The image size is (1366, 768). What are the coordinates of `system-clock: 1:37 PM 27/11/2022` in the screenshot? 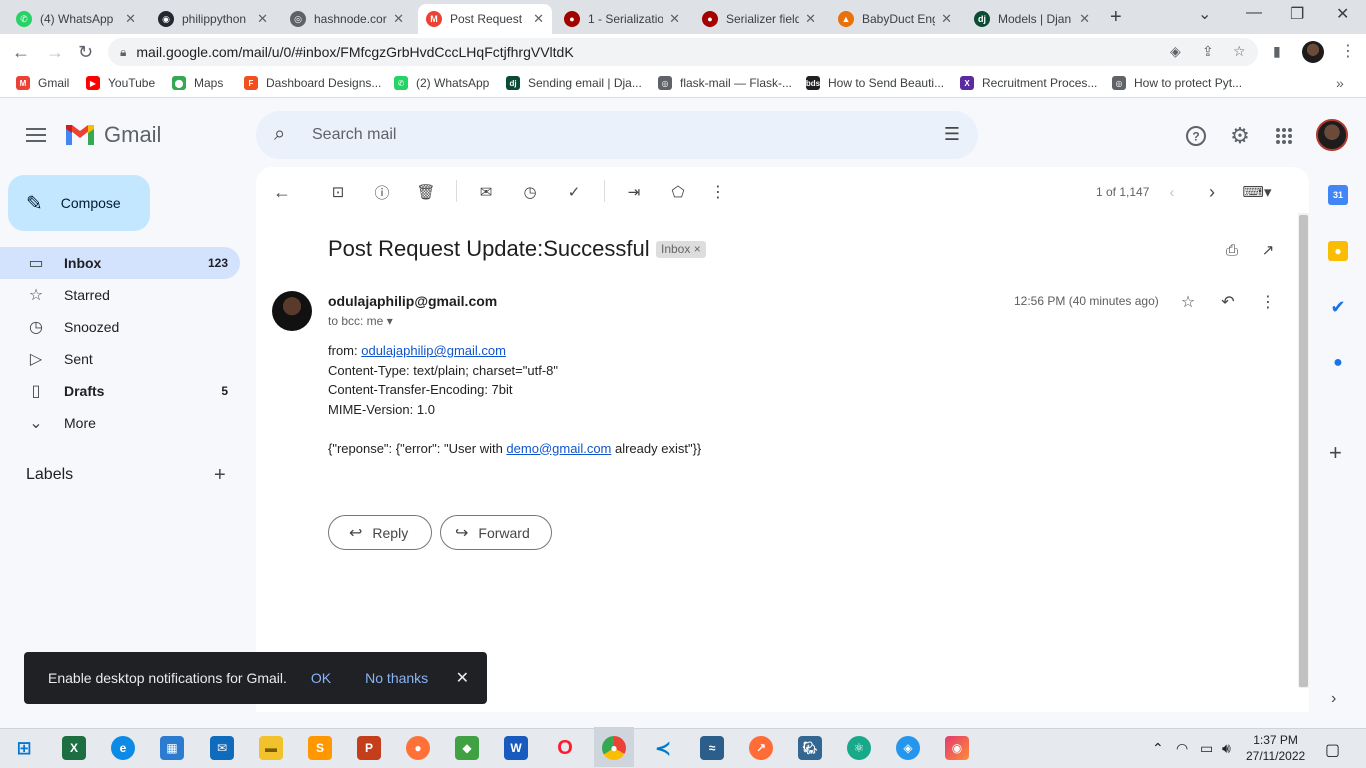 It's located at (1275, 748).